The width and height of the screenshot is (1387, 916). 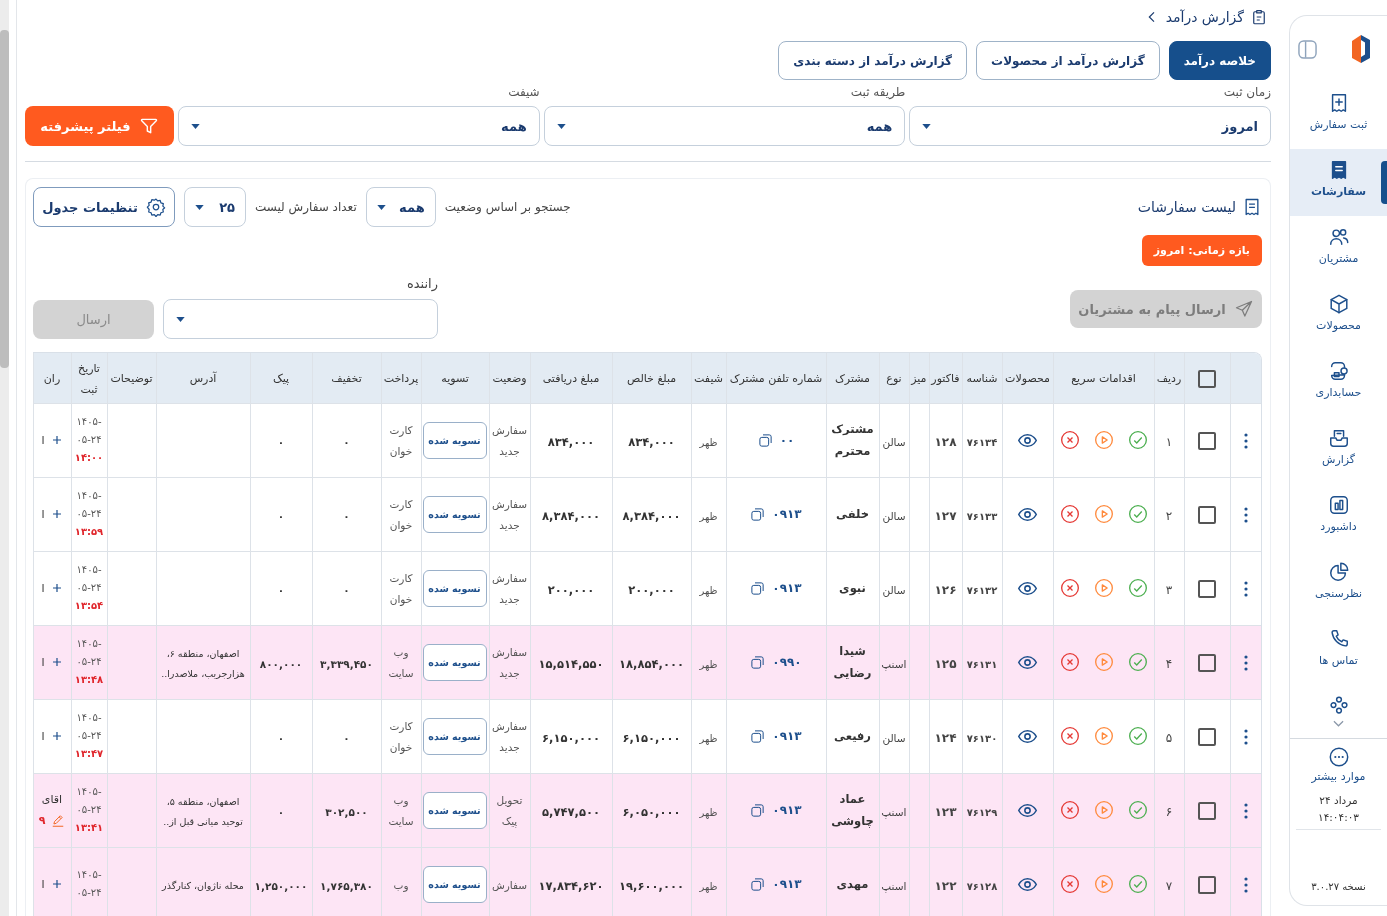 I want to click on address-text: اصفهان، منطقه ۵، توحید میانی قبل از.., so click(x=203, y=811).